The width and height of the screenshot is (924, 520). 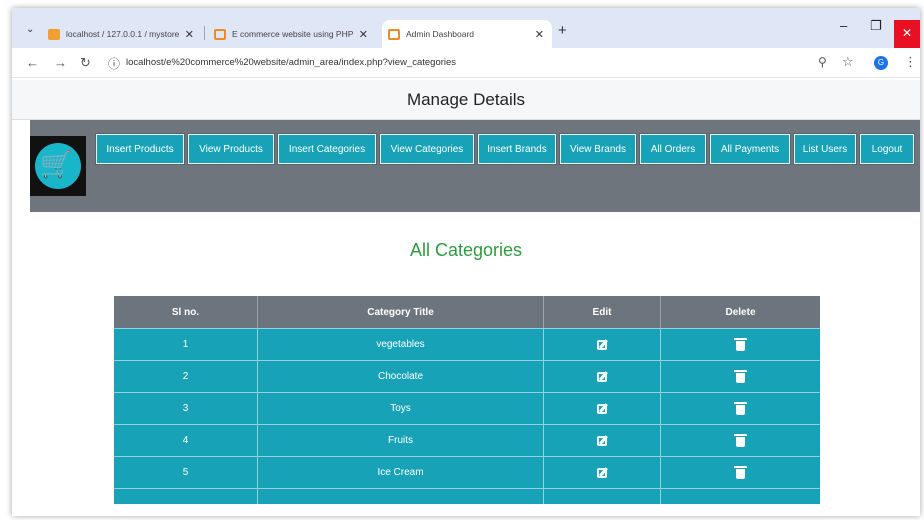 I want to click on row-sl: 2, so click(x=186, y=376).